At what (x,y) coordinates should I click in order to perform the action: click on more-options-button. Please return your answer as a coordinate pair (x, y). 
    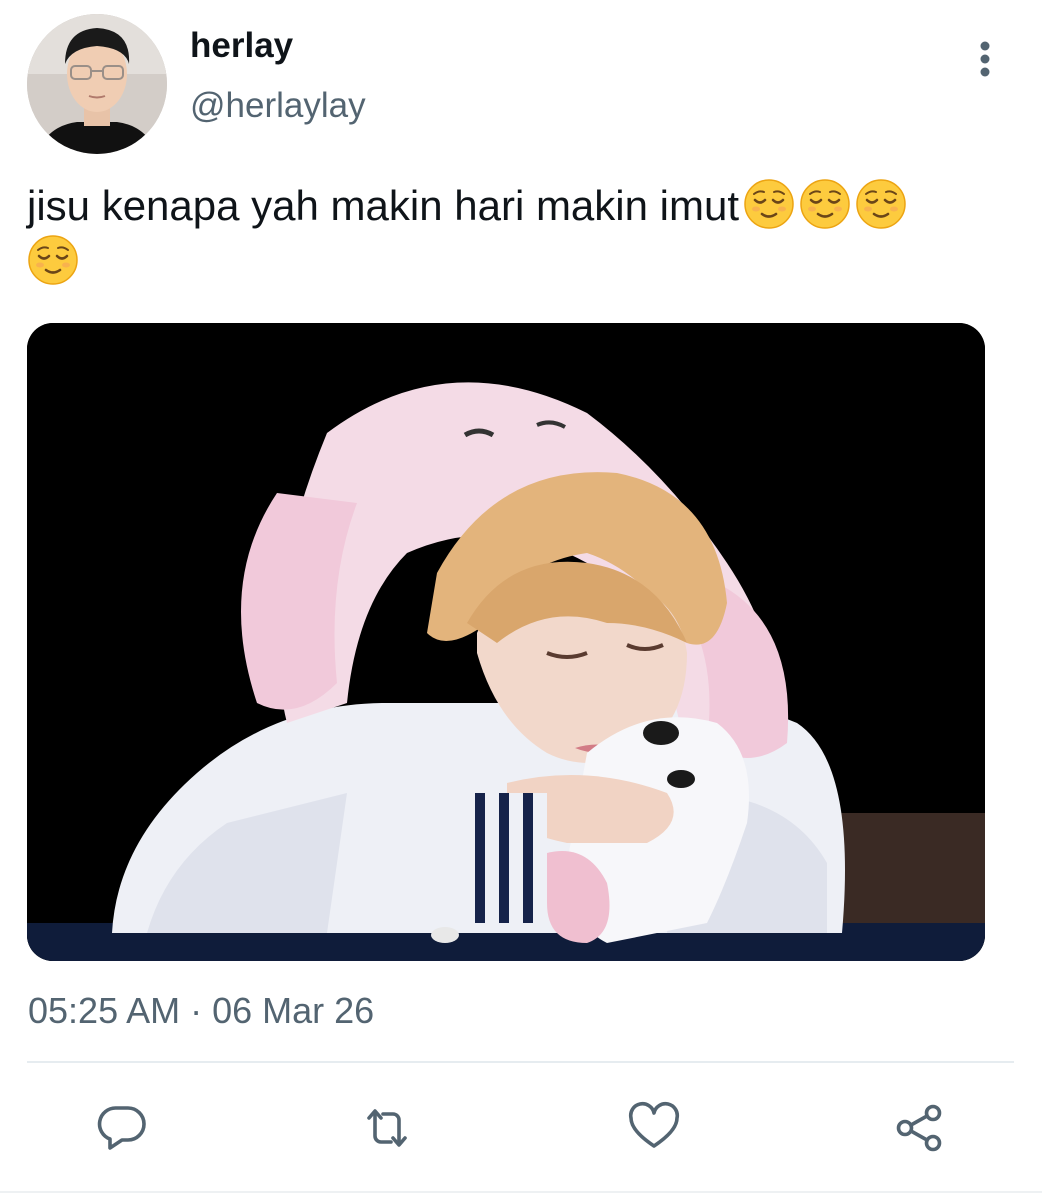
    Looking at the image, I should click on (985, 59).